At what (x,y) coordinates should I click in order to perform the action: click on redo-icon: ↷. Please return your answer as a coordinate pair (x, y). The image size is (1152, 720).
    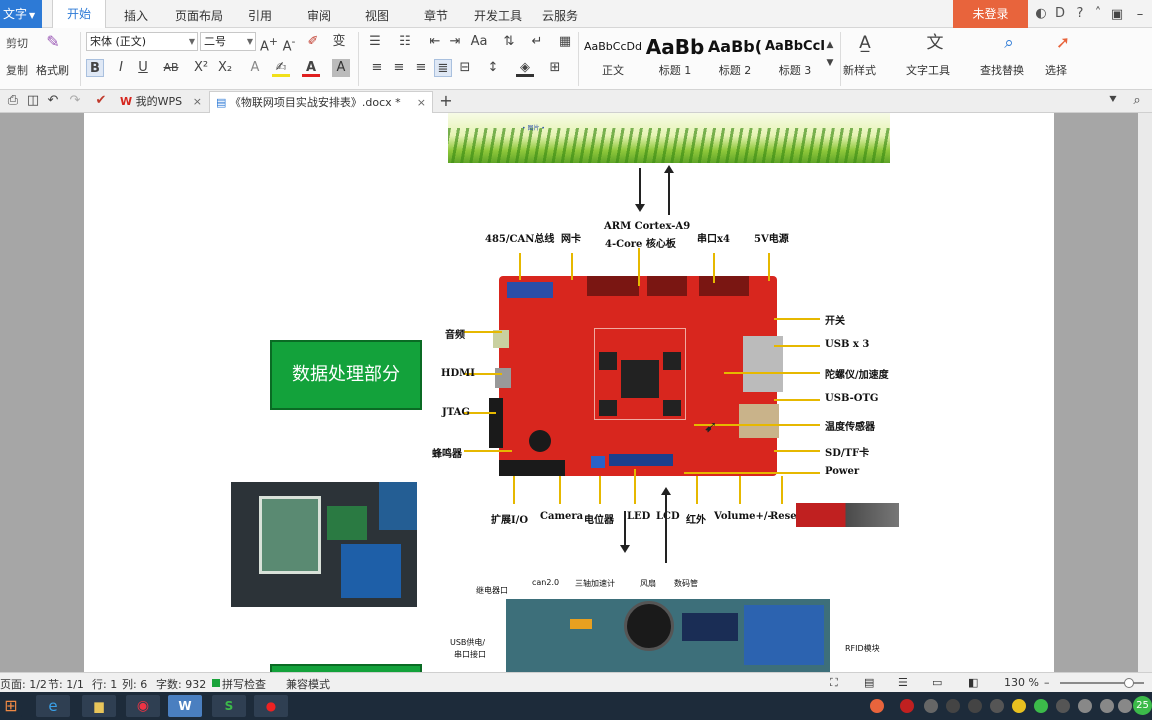
    Looking at the image, I should click on (75, 101).